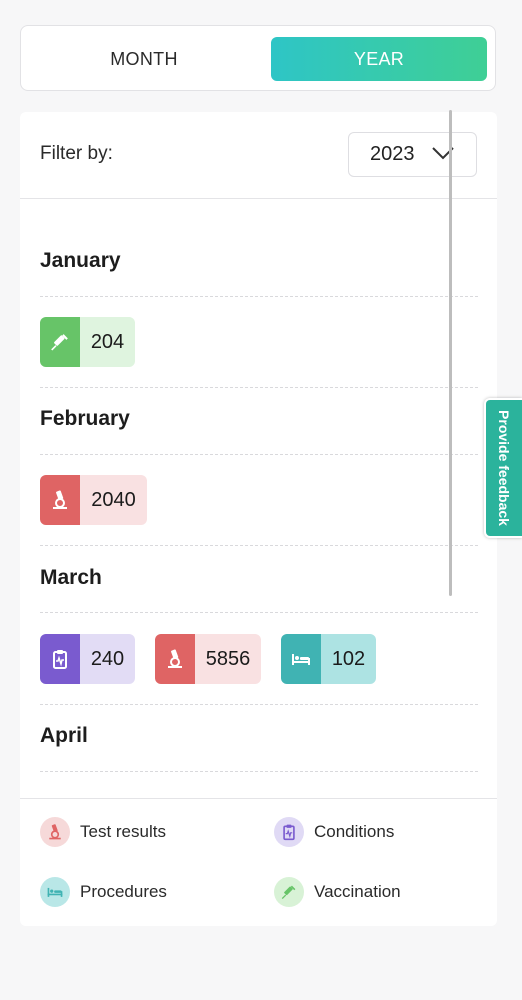 Image resolution: width=522 pixels, height=1000 pixels. What do you see at coordinates (113, 500) in the screenshot?
I see `chip-value: 2040` at bounding box center [113, 500].